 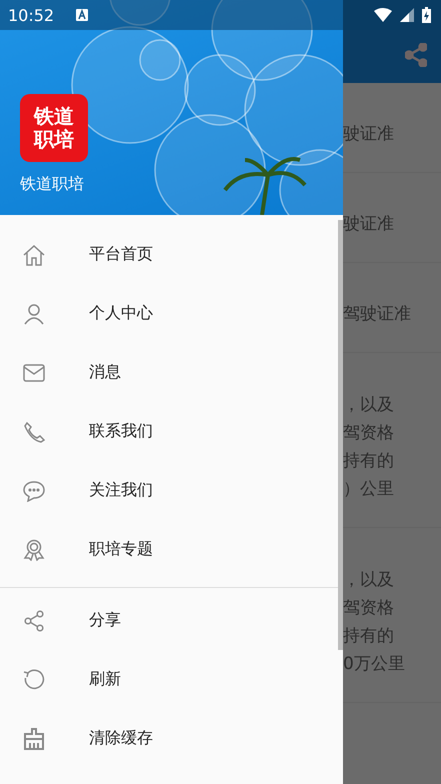 What do you see at coordinates (34, 373) in the screenshot?
I see `mail-icon` at bounding box center [34, 373].